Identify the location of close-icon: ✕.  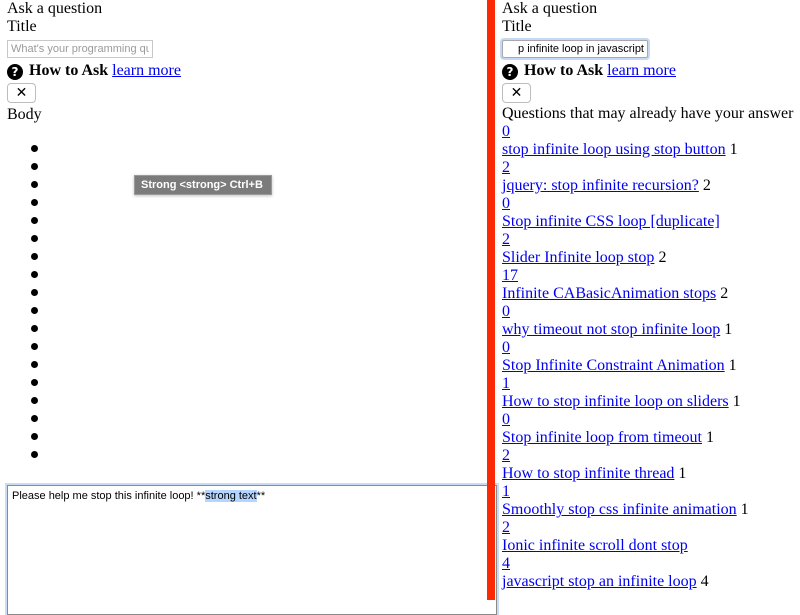
(21, 92).